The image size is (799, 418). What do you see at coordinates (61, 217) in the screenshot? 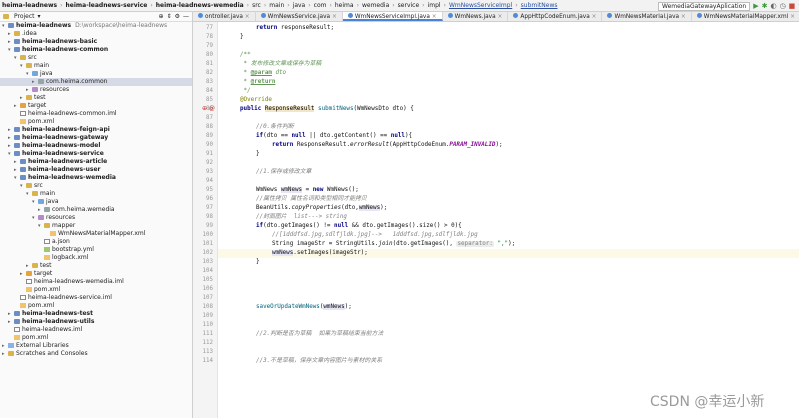
I see `tree-item-label: resources` at bounding box center [61, 217].